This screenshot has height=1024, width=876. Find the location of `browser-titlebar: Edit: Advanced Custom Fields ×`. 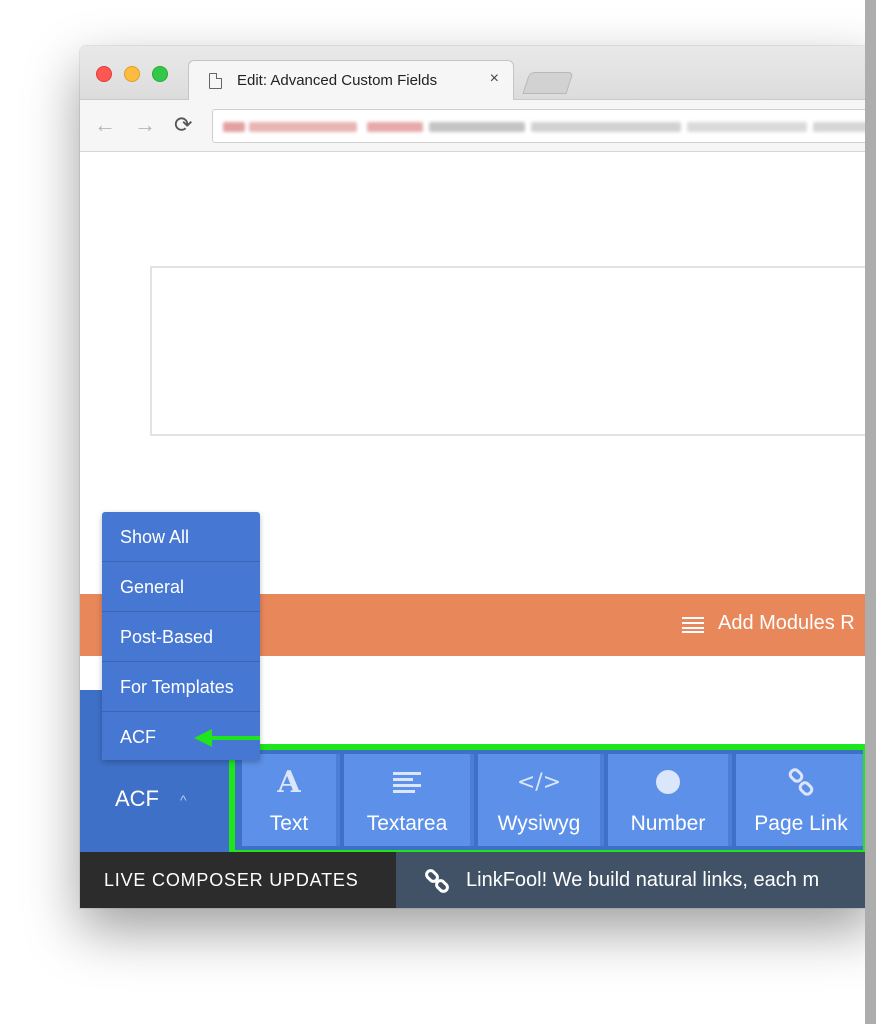

browser-titlebar: Edit: Advanced Custom Fields × is located at coordinates (478, 73).